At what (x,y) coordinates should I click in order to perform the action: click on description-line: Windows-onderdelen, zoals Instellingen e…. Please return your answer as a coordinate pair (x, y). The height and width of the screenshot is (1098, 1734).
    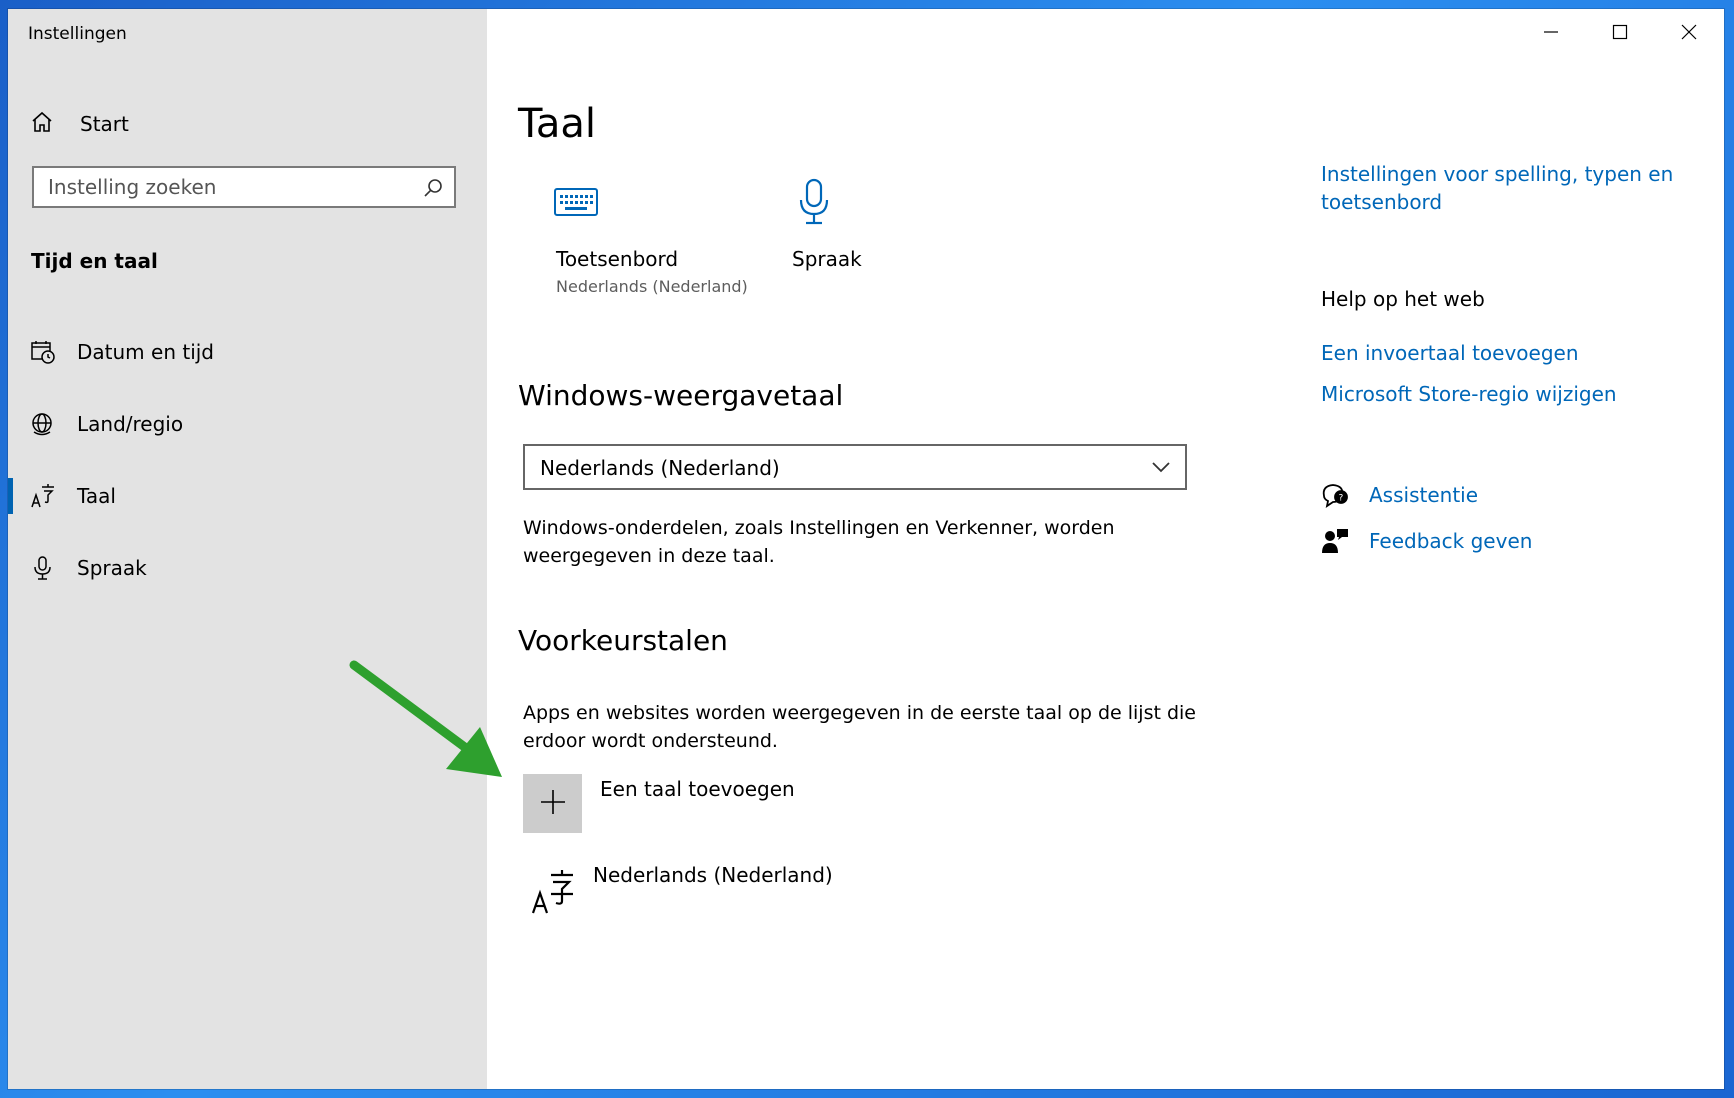
    Looking at the image, I should click on (819, 528).